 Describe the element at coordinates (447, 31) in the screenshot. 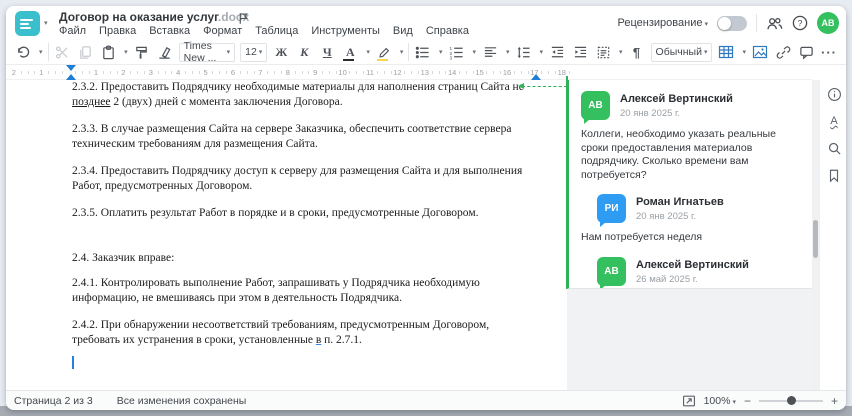

I see `menu-item-Справка: Справка` at that location.